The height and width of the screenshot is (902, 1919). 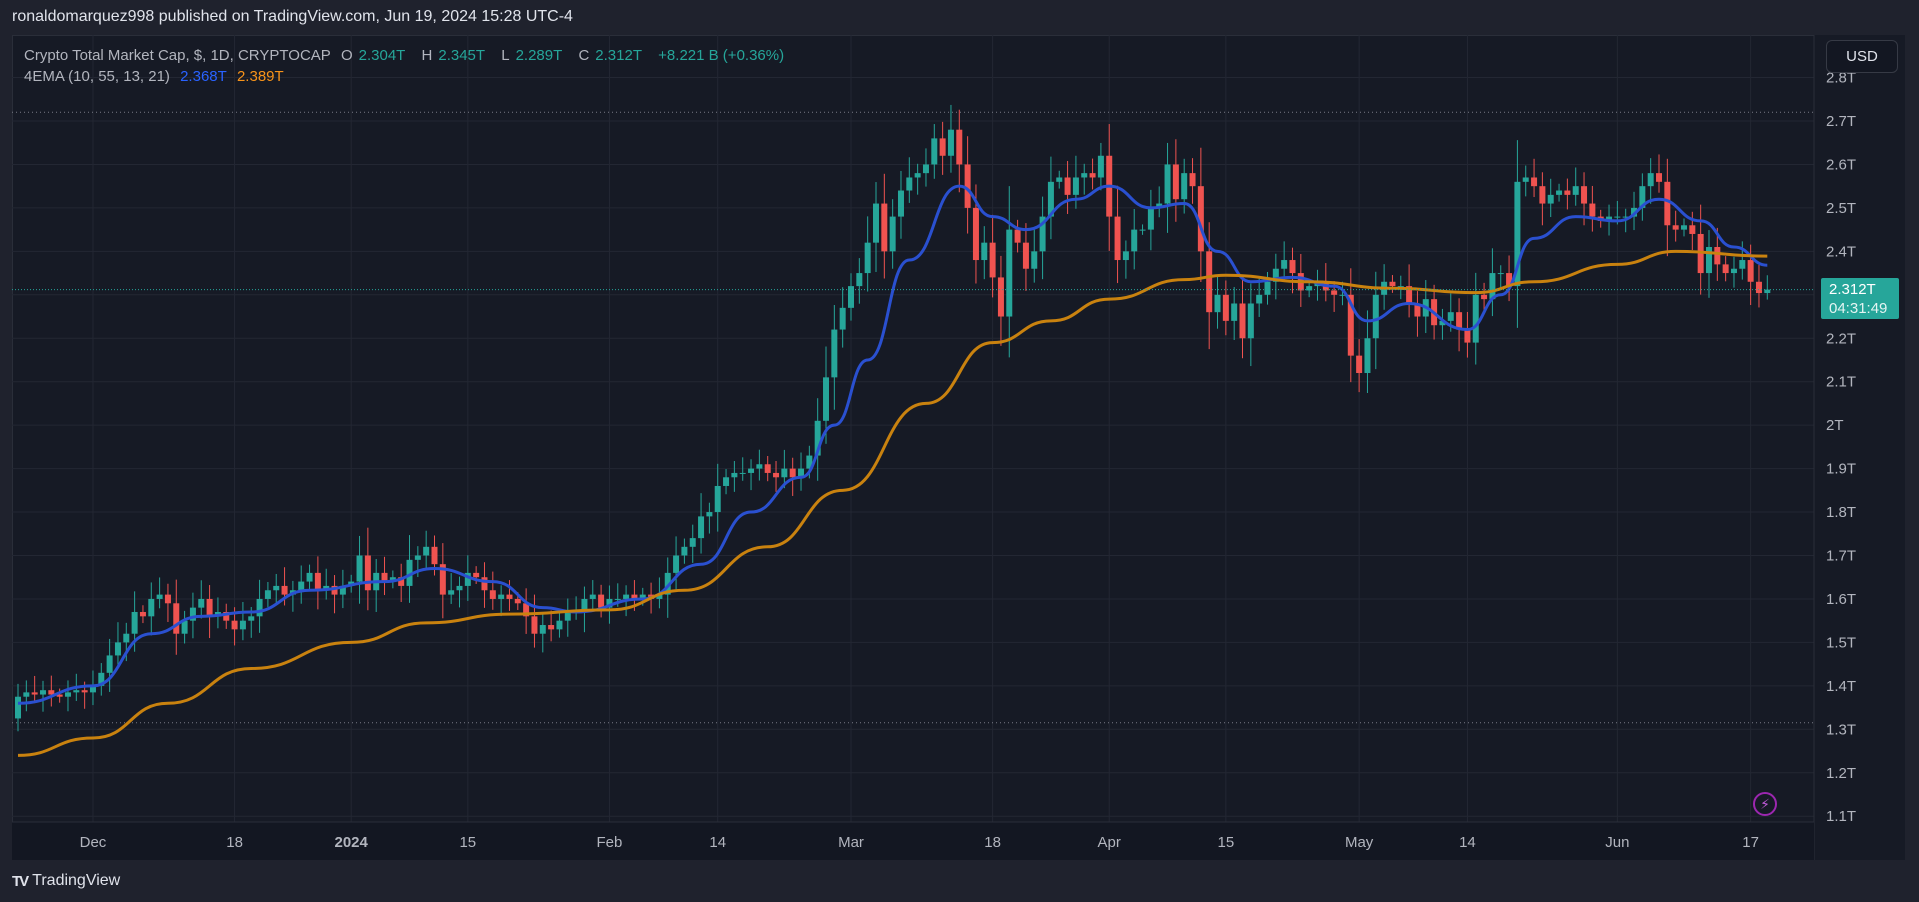 I want to click on price-axis-label: 2.6T, so click(x=1841, y=164).